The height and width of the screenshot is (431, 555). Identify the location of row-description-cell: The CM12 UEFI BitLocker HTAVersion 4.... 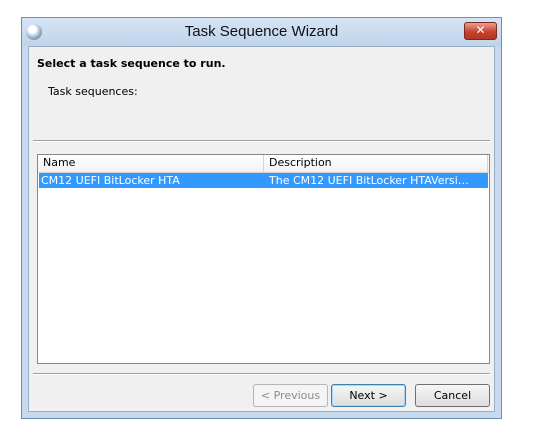
(369, 180).